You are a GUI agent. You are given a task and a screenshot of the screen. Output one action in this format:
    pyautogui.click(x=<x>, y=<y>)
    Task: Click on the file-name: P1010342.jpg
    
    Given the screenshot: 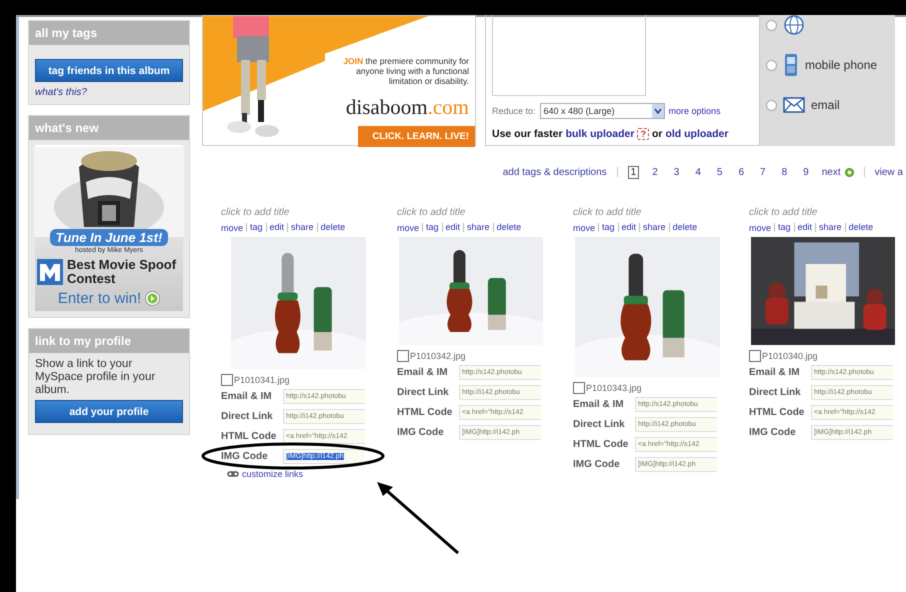 What is the action you would take?
    pyautogui.click(x=438, y=355)
    